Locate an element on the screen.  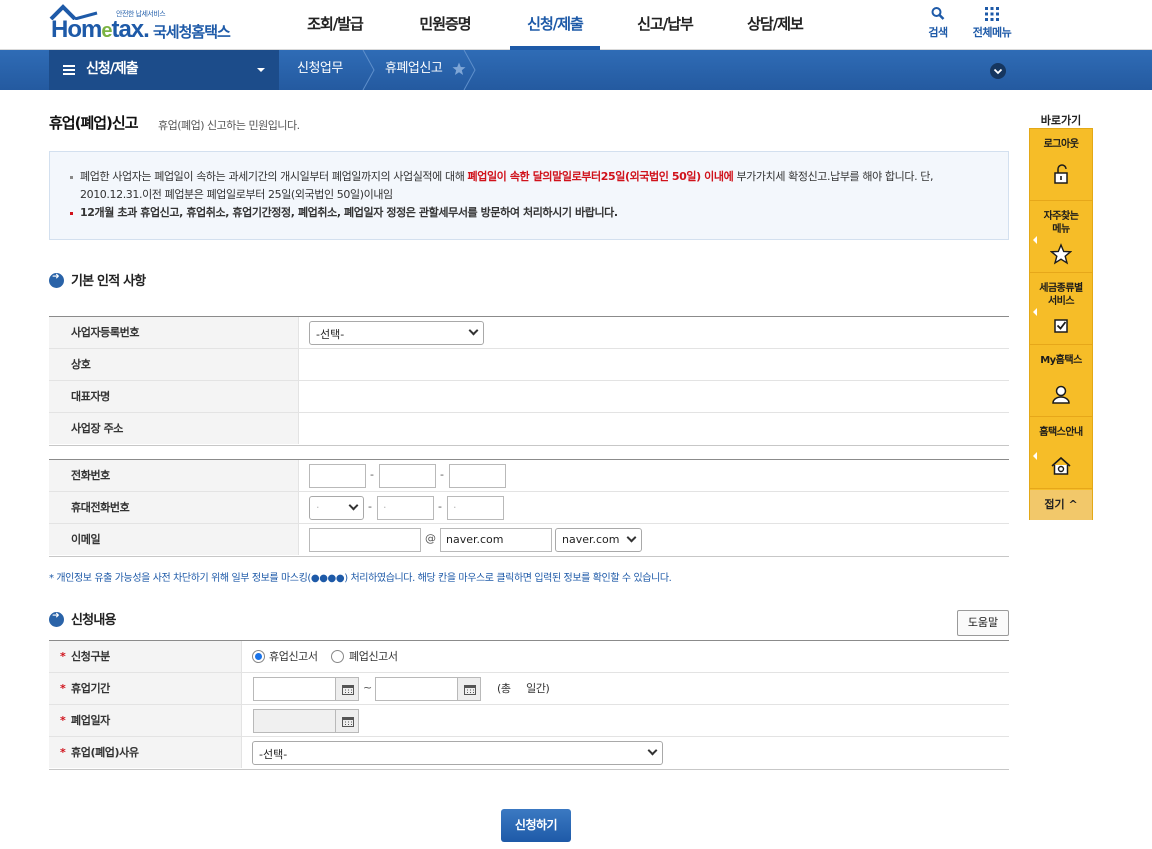
nav-report-pay: 신고/납부 is located at coordinates (665, 25).